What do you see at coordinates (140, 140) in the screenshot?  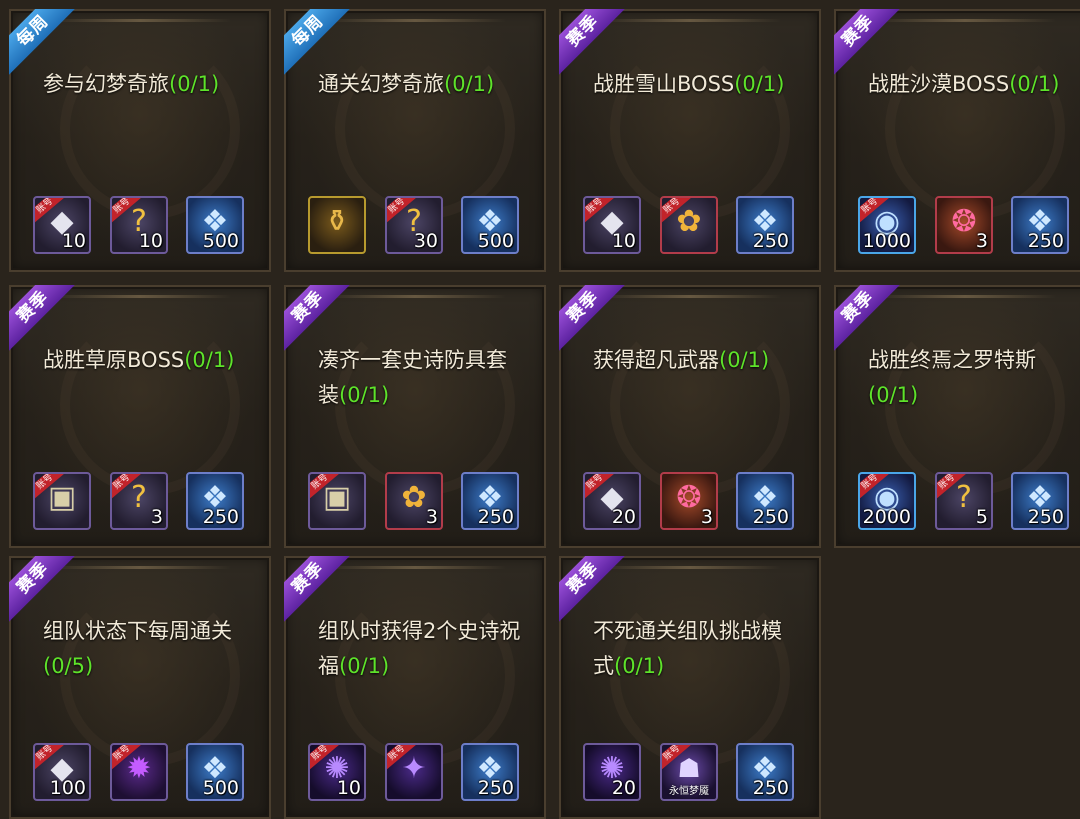 I see `task-card: 每周 参与幻梦奇旅(0/1) 账号 ◆ 10 账号? 10 ❖ 500` at bounding box center [140, 140].